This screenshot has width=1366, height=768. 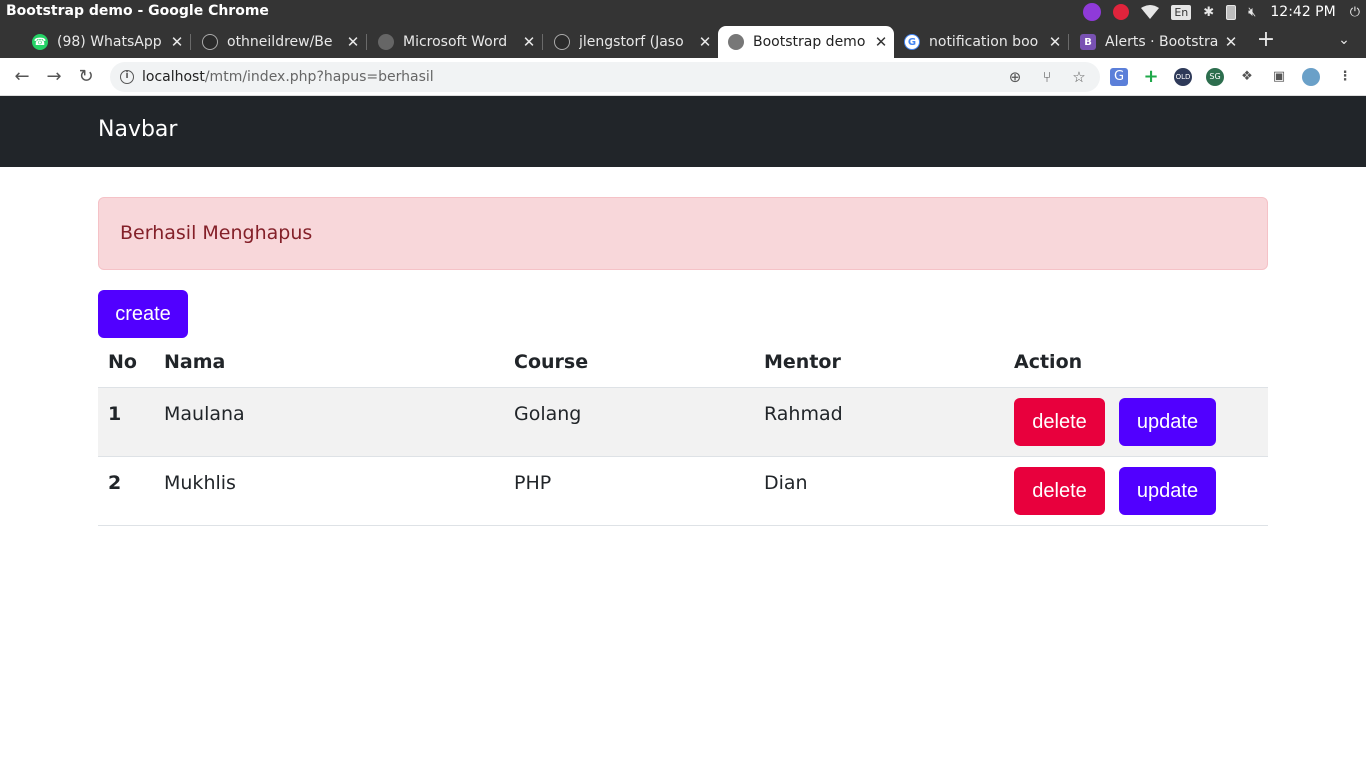 I want to click on kebab-menu-icon: ⋮, so click(x=1345, y=77).